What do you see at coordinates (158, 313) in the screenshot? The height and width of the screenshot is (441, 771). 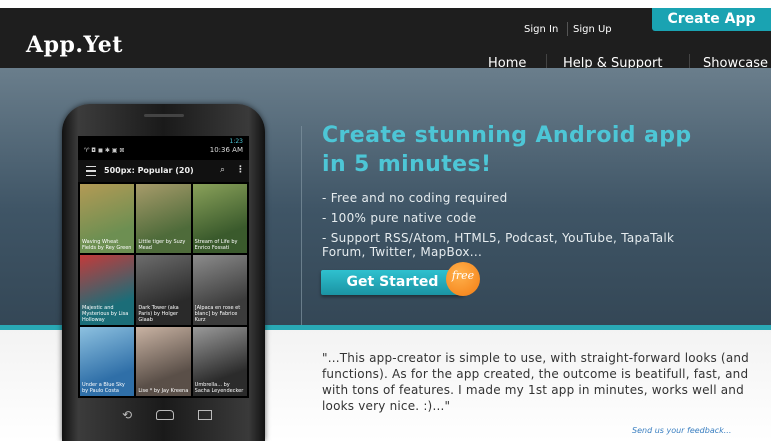 I see `photo-caption: Dark Tower (aka Paris) by Holger Glaab` at bounding box center [158, 313].